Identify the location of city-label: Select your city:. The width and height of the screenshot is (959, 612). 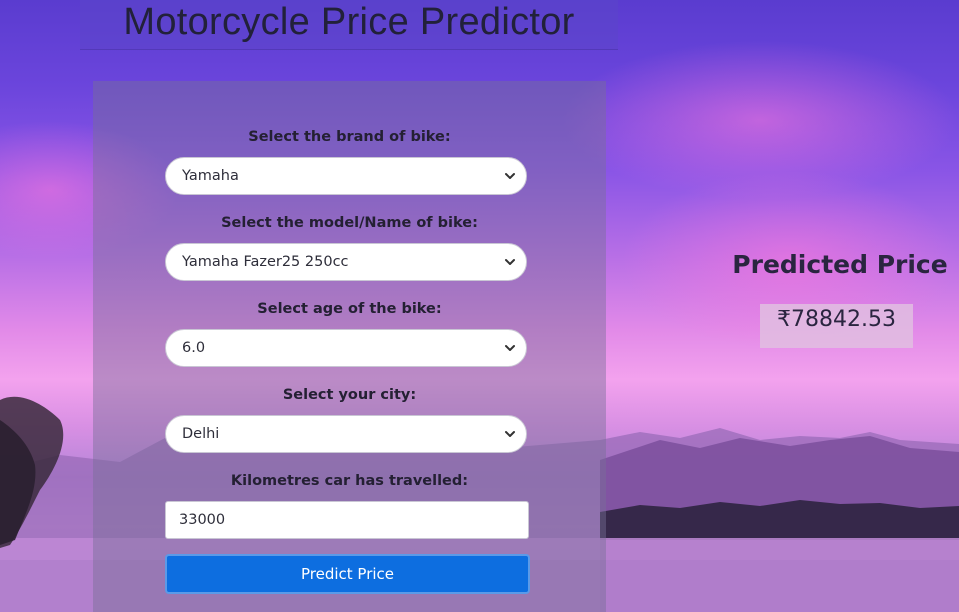
(349, 395).